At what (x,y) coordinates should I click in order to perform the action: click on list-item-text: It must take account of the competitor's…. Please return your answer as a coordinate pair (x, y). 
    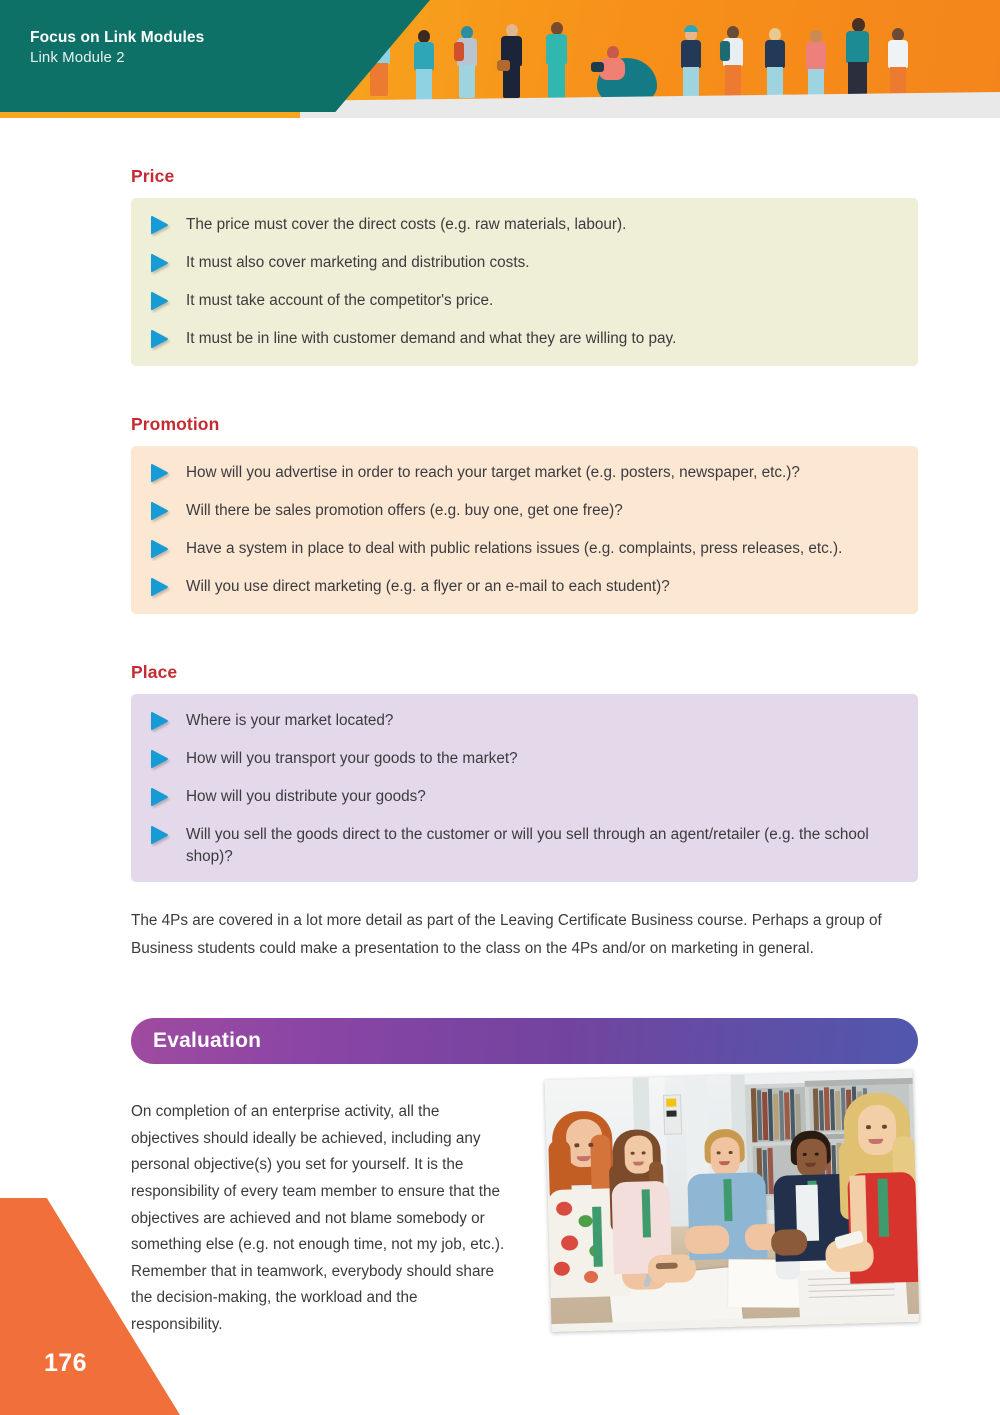
    Looking at the image, I should click on (340, 300).